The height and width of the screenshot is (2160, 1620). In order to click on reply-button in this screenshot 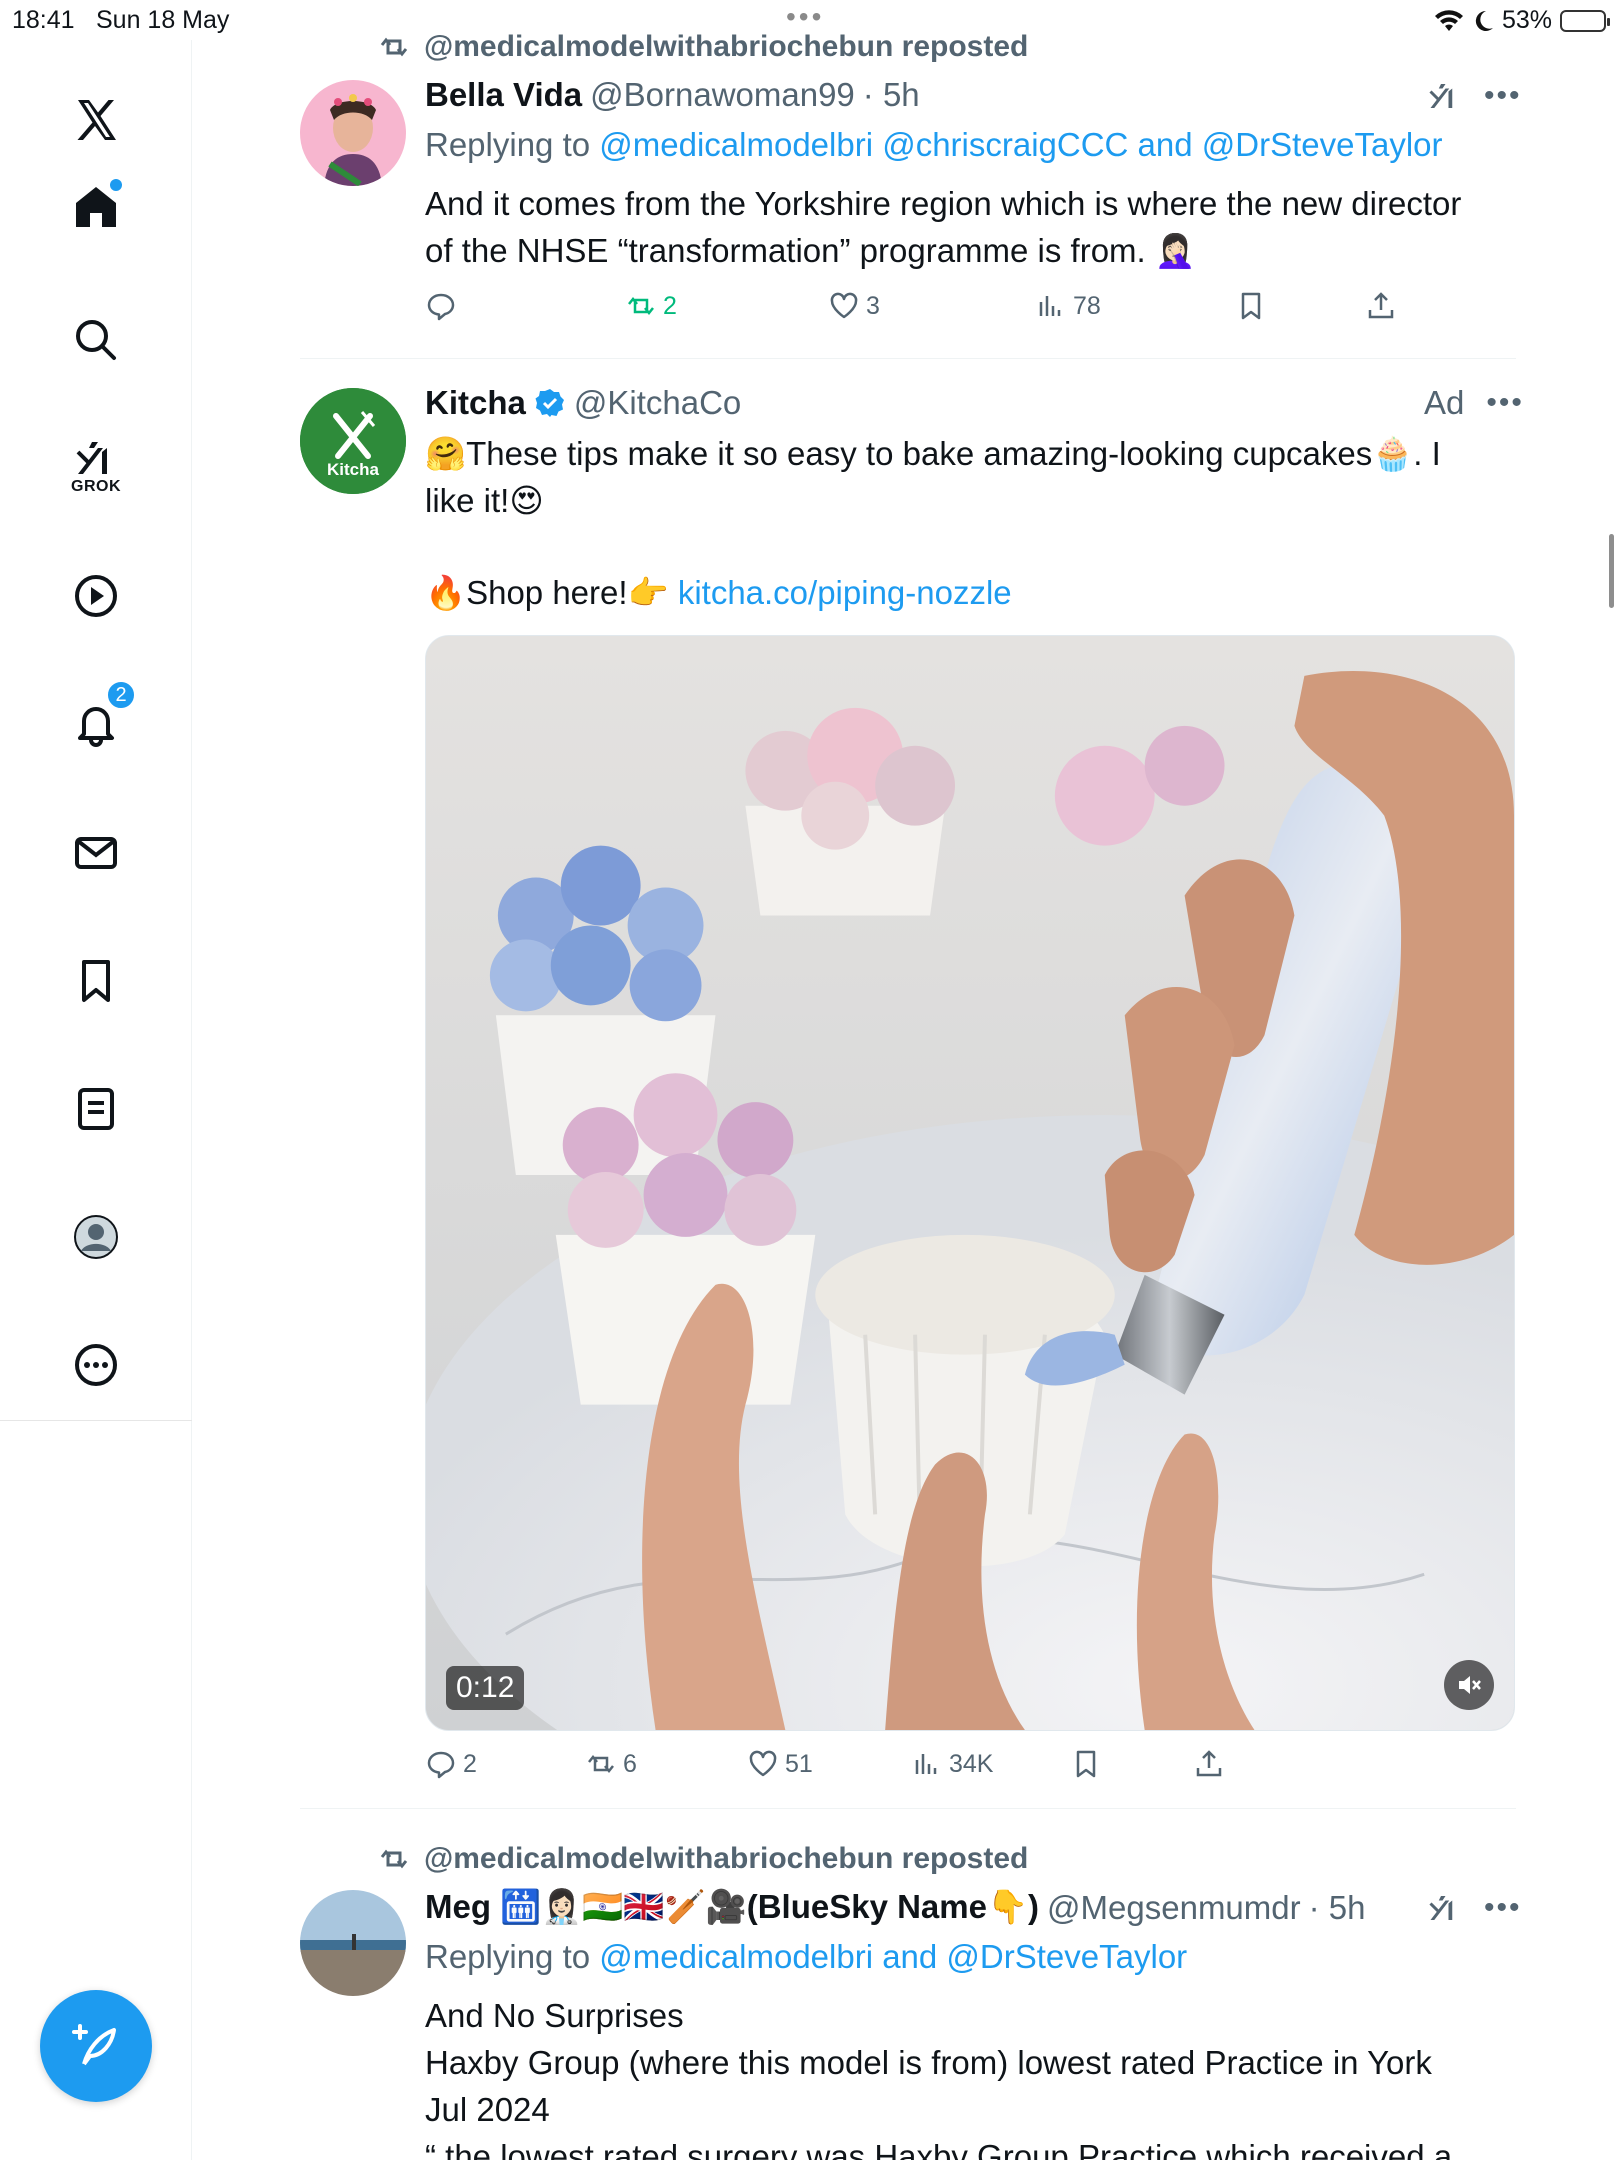, I will do `click(441, 306)`.